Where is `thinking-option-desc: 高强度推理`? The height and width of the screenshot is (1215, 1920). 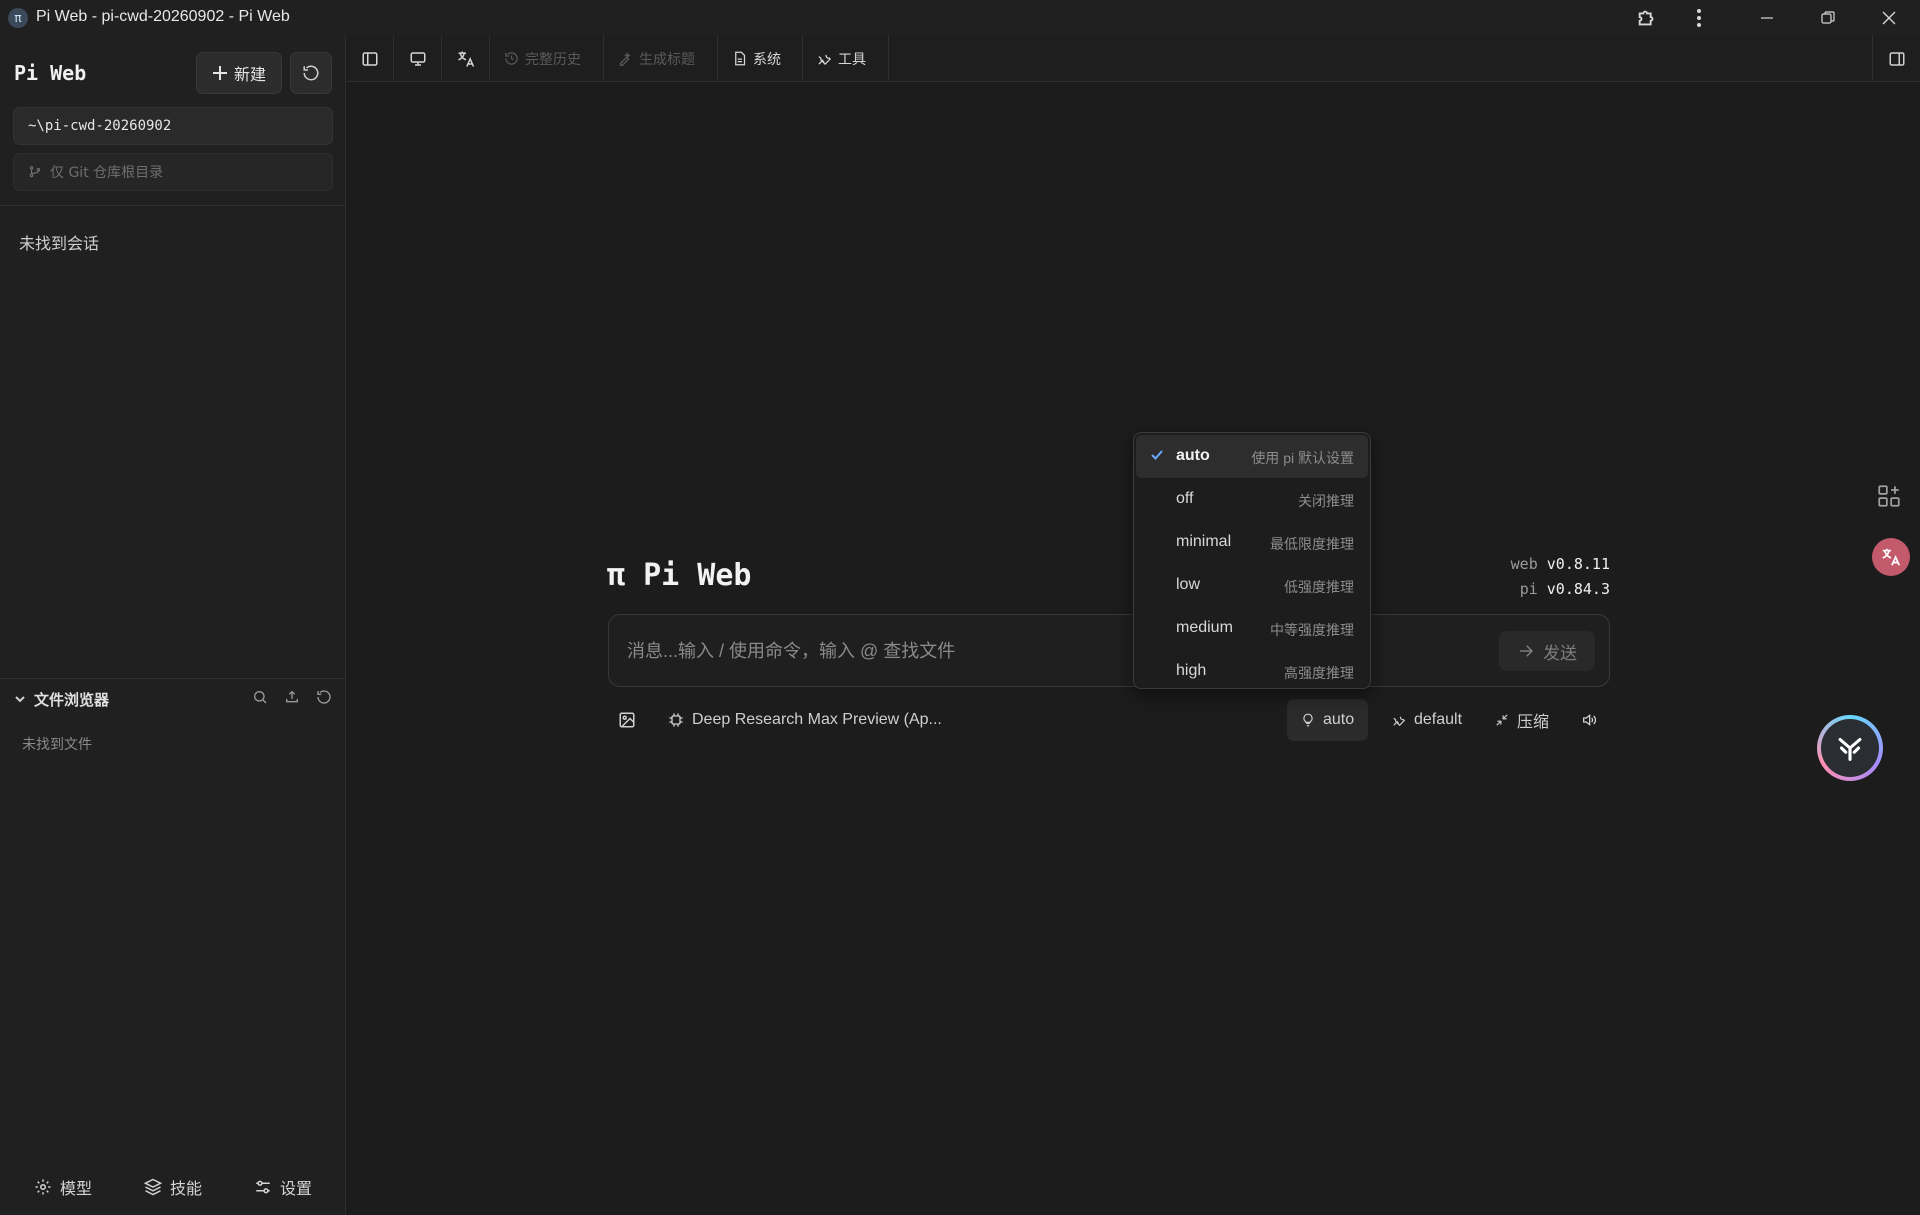 thinking-option-desc: 高强度推理 is located at coordinates (1319, 673).